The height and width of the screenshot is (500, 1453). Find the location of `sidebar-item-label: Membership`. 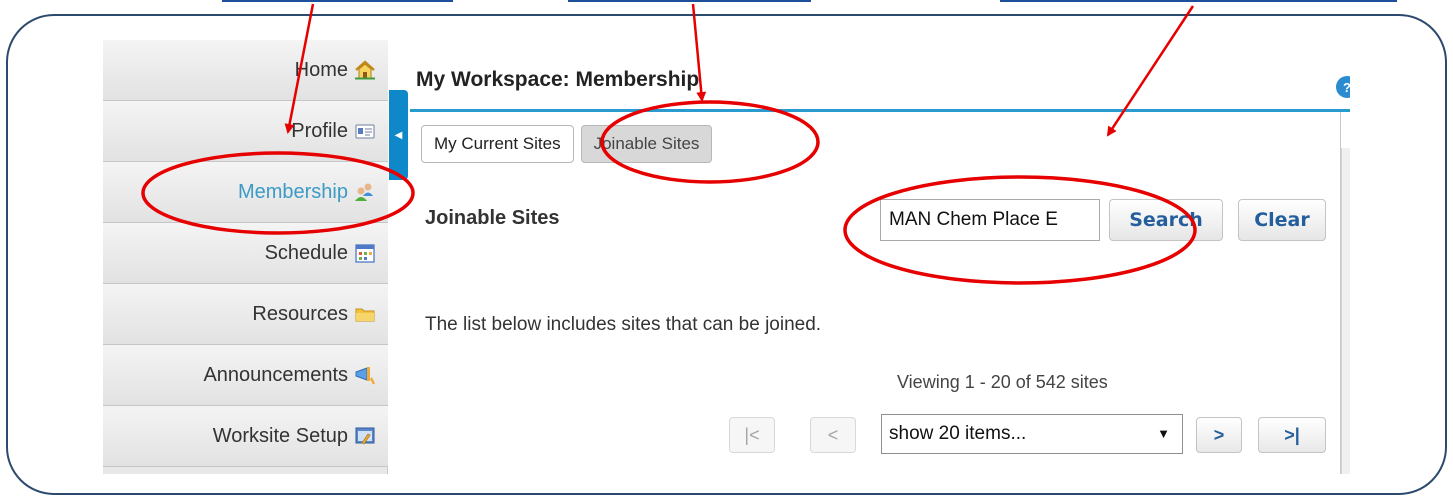

sidebar-item-label: Membership is located at coordinates (292, 191).